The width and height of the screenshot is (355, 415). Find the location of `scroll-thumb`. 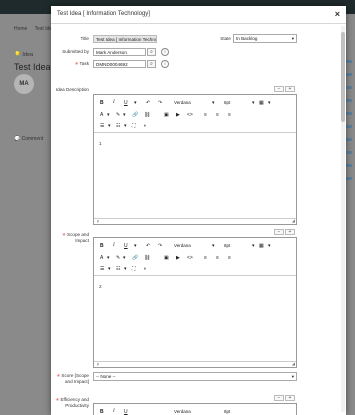

scroll-thumb is located at coordinates (343, 77).